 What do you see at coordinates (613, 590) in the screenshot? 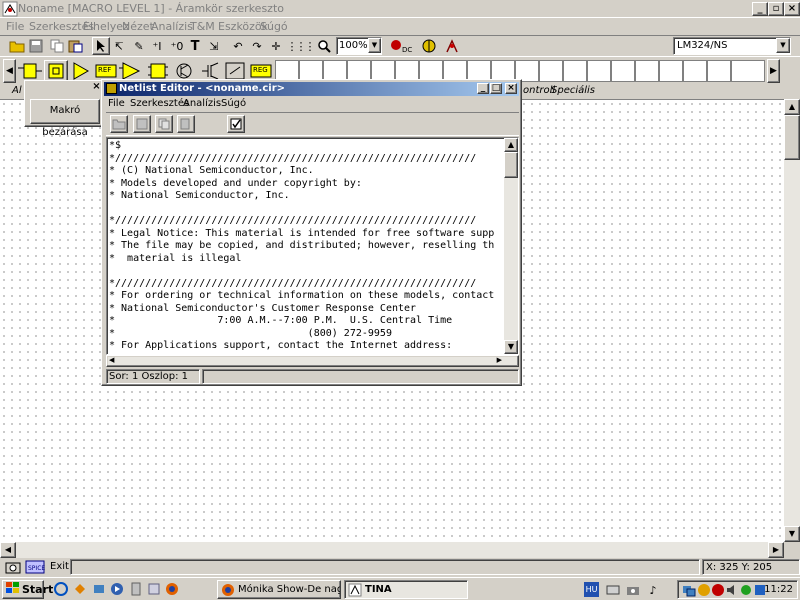
I see `keyboard-icon` at bounding box center [613, 590].